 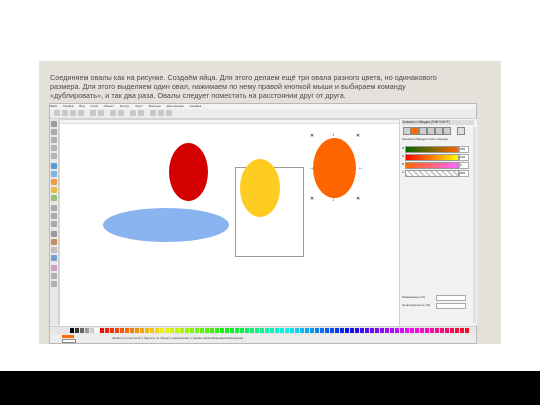 What do you see at coordinates (54, 198) in the screenshot?
I see `spiral-tool-icon` at bounding box center [54, 198].